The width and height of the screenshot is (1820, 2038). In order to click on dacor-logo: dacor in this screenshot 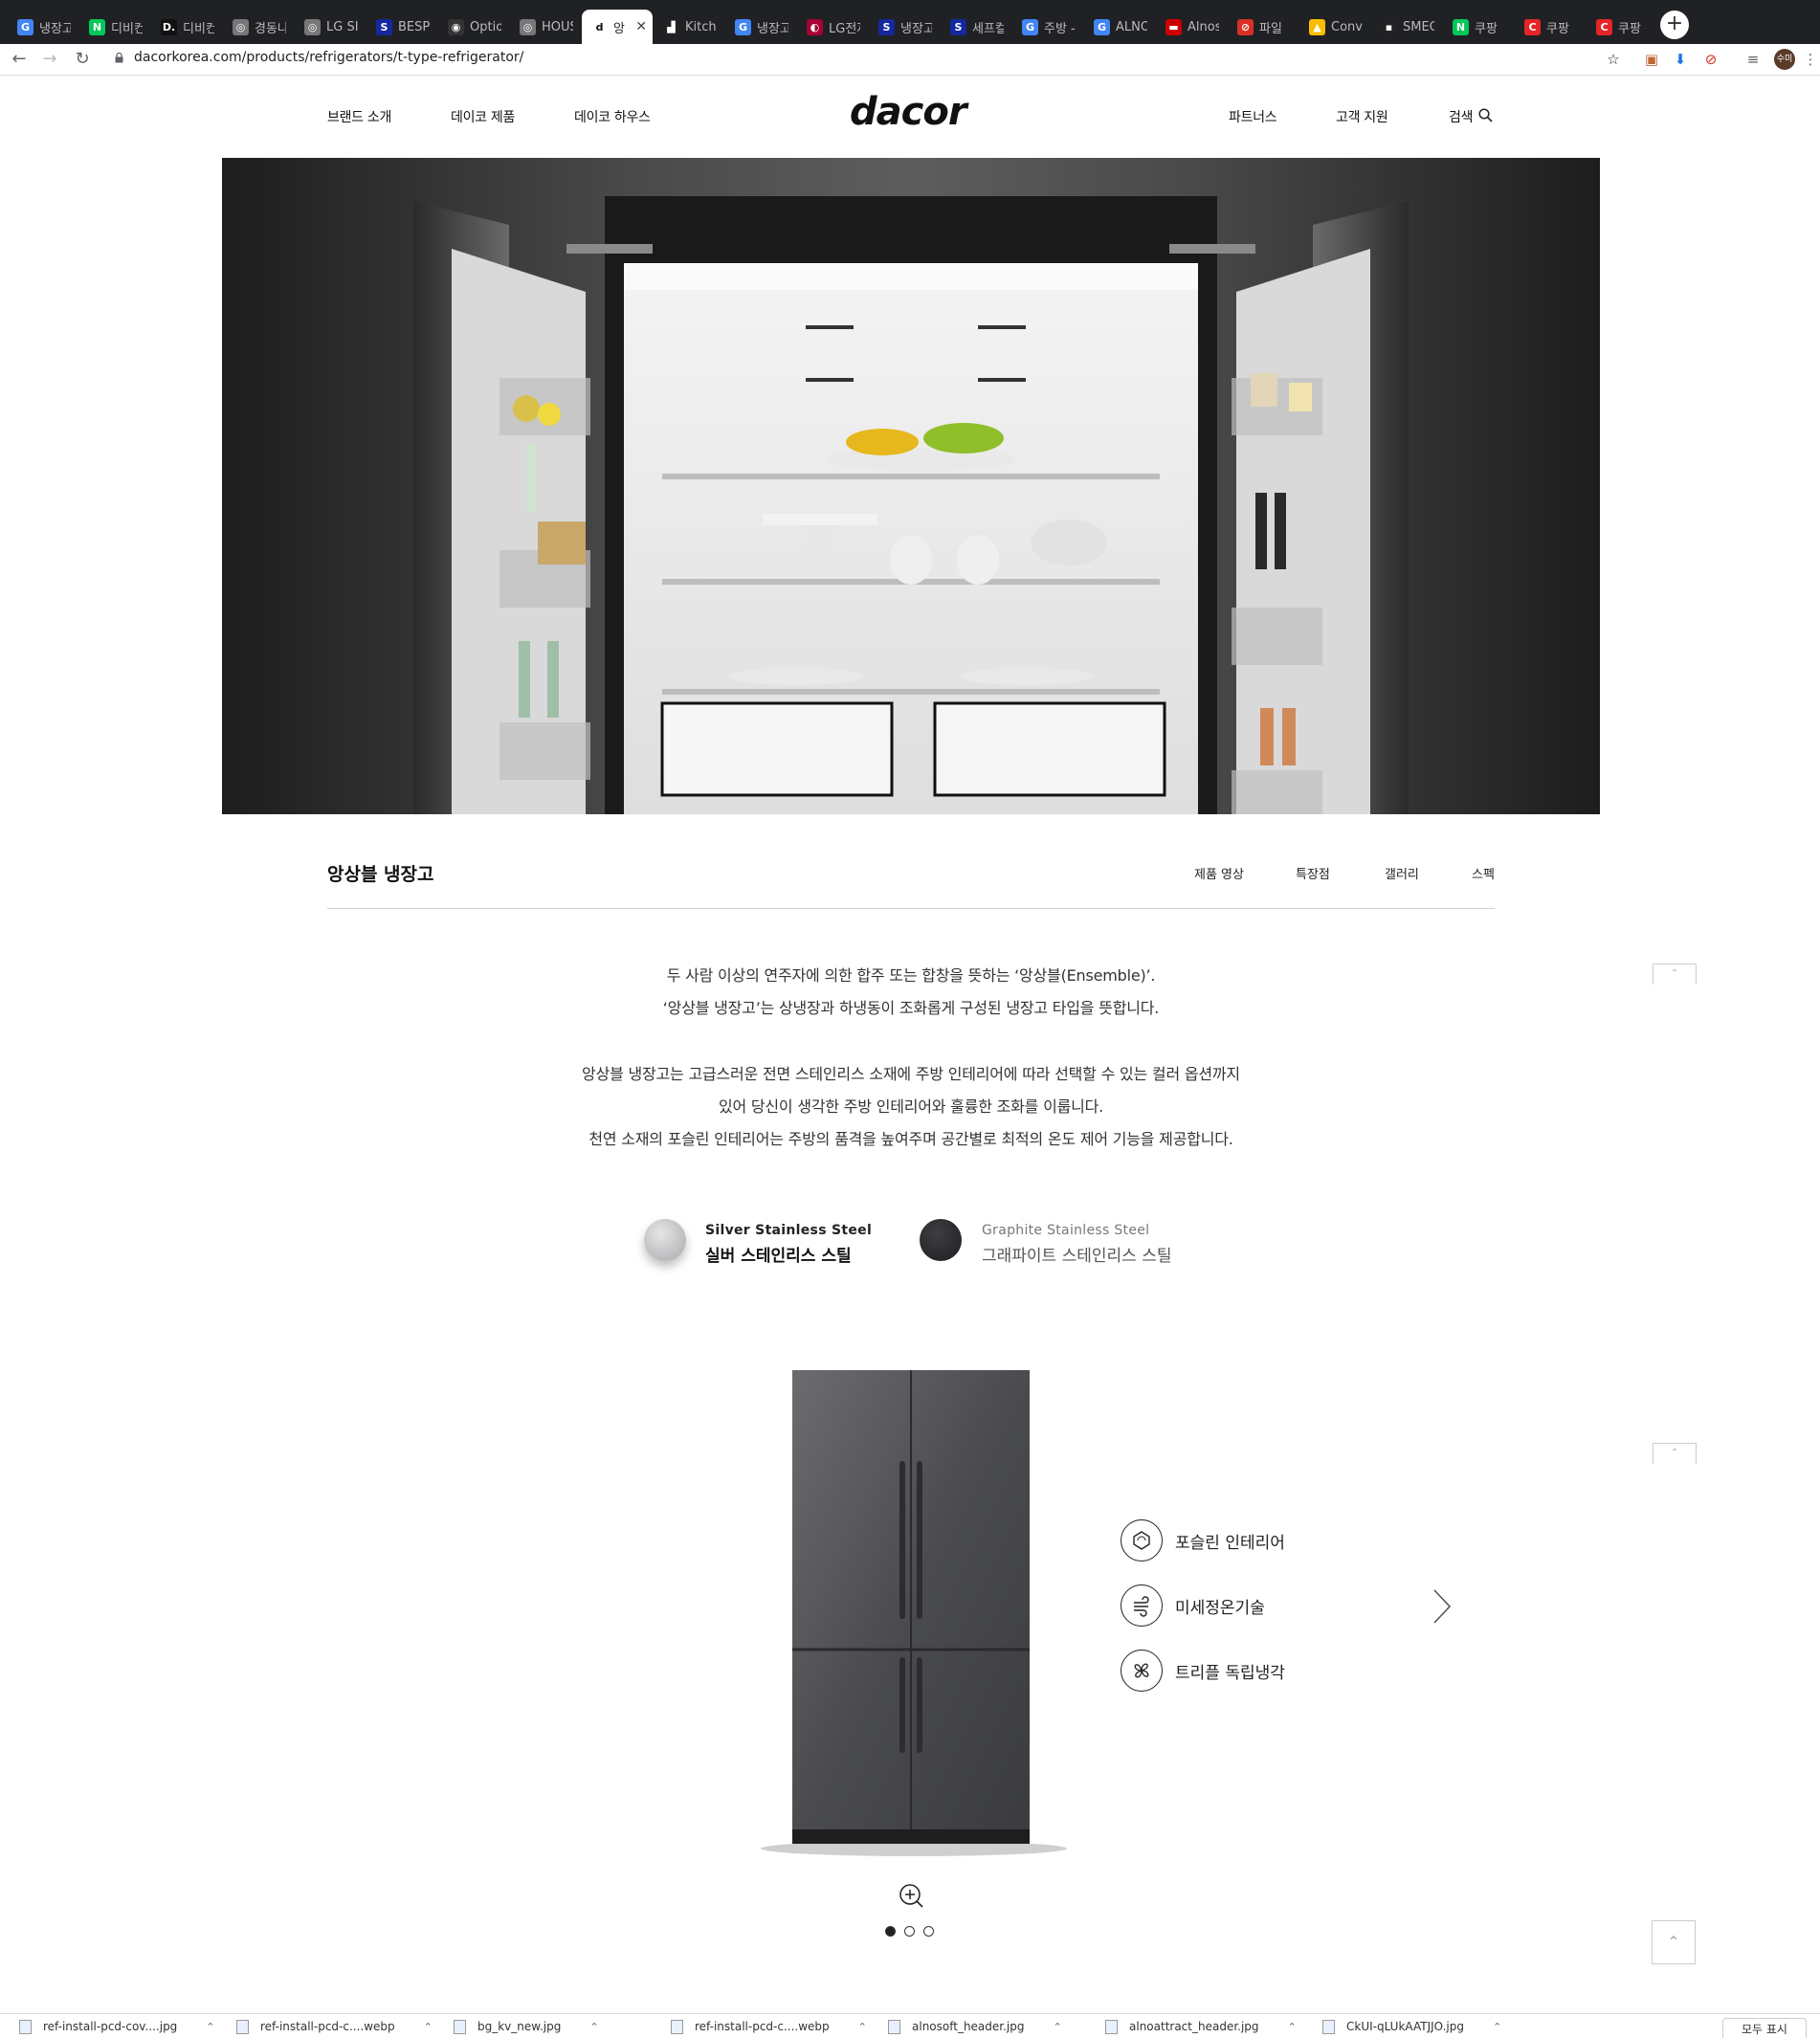, I will do `click(909, 112)`.